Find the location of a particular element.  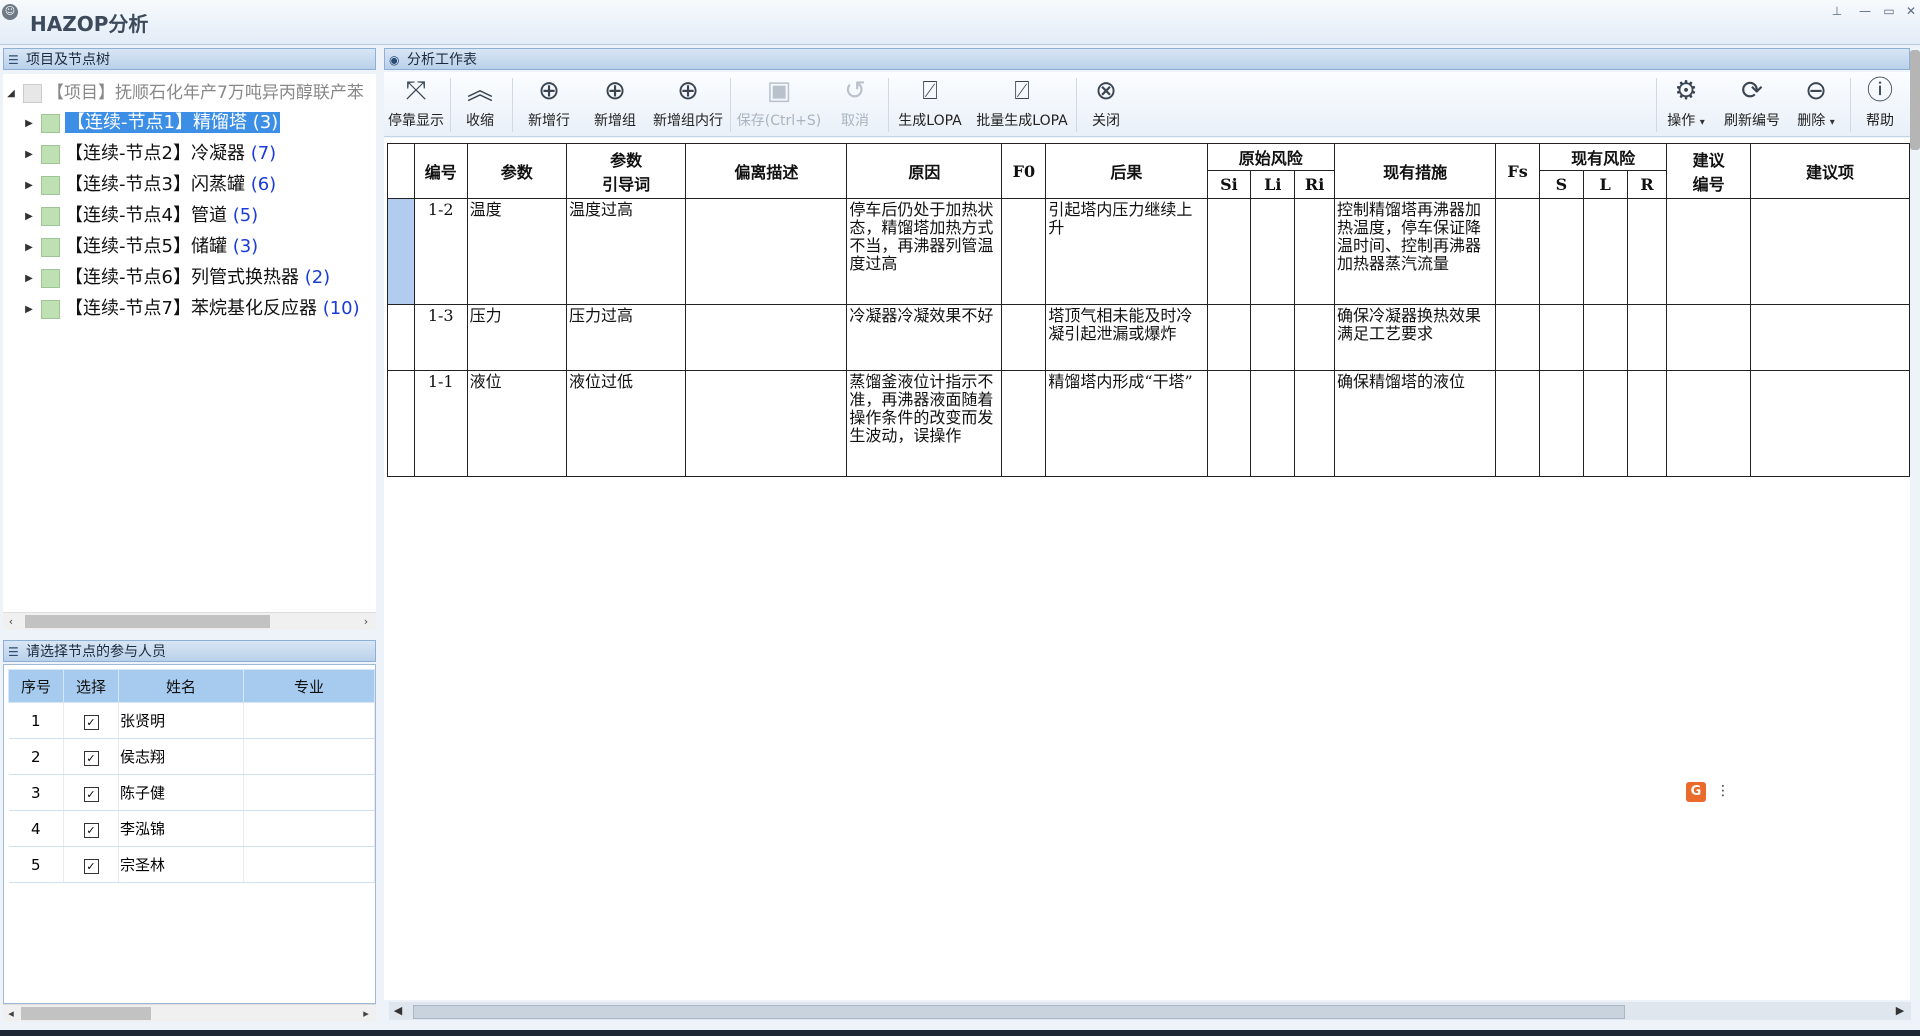

collapse-arrow-icon: ◢ is located at coordinates (11, 93).